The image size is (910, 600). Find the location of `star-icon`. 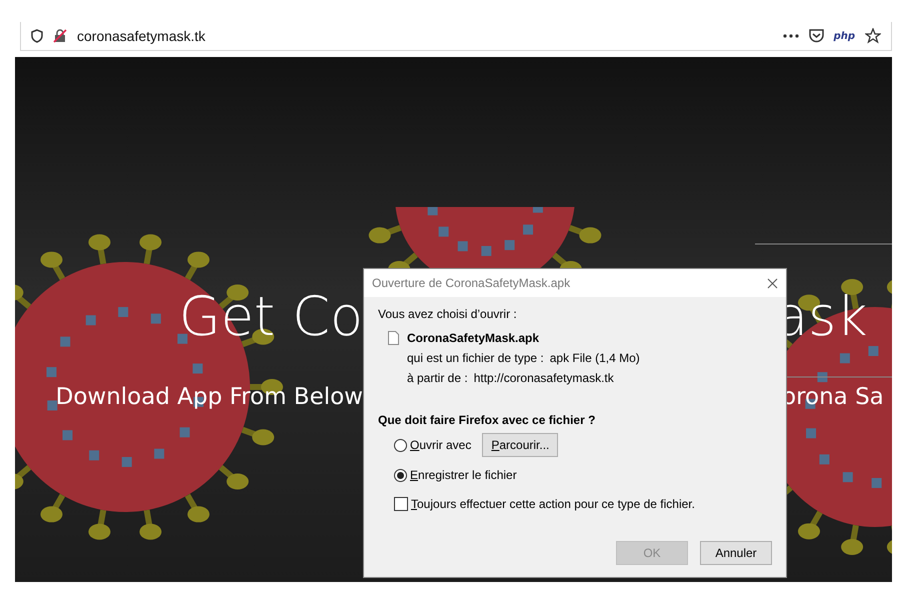

star-icon is located at coordinates (873, 36).